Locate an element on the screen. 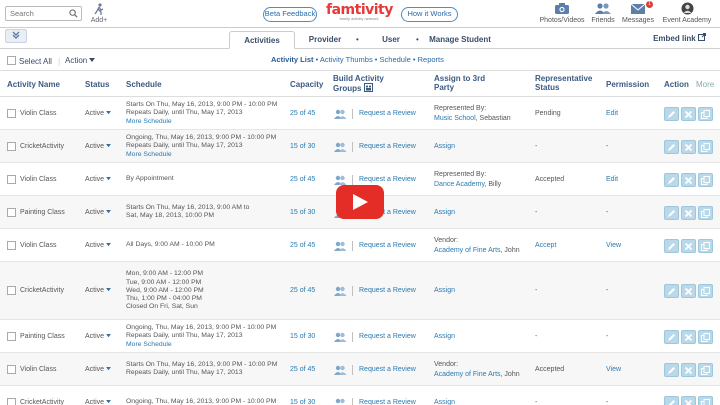  tab-activities: Activities is located at coordinates (262, 40).